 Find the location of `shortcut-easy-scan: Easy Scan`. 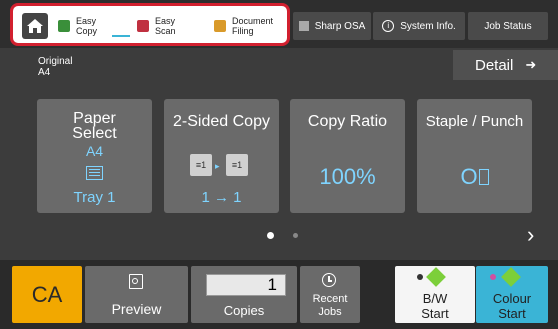

shortcut-easy-scan: Easy Scan is located at coordinates (156, 26).